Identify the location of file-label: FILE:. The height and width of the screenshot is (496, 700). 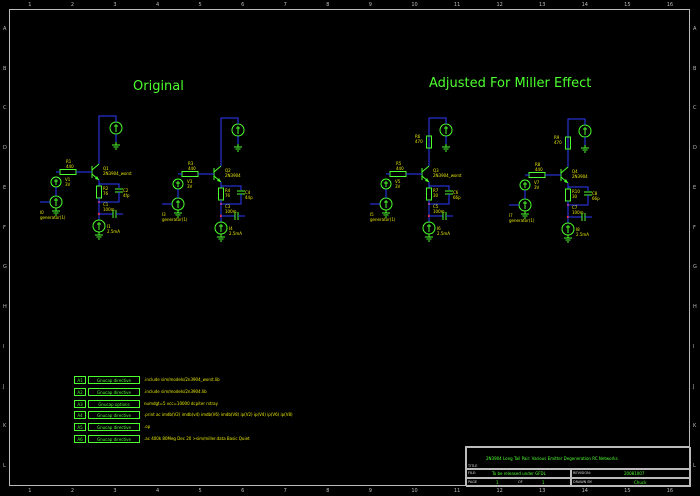
(472, 473).